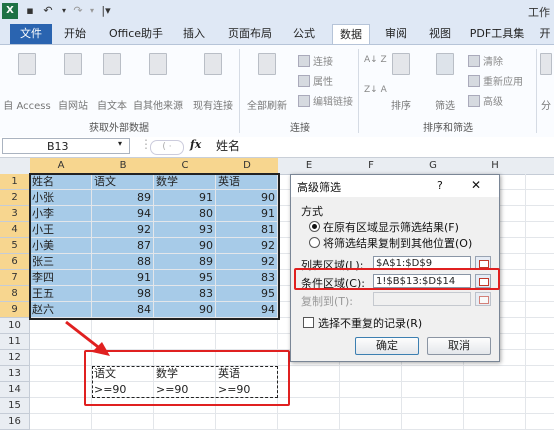  I want to click on save-icon: ▪, so click(30, 11).